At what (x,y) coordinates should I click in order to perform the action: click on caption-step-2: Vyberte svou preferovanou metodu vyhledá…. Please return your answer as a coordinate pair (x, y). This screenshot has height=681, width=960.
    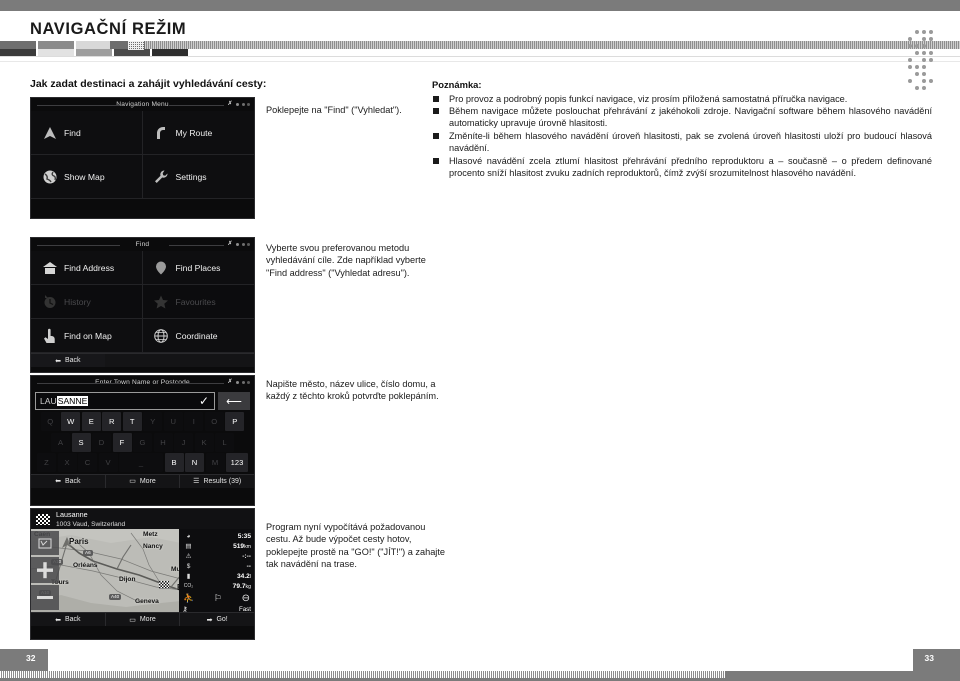
    Looking at the image, I should click on (346, 260).